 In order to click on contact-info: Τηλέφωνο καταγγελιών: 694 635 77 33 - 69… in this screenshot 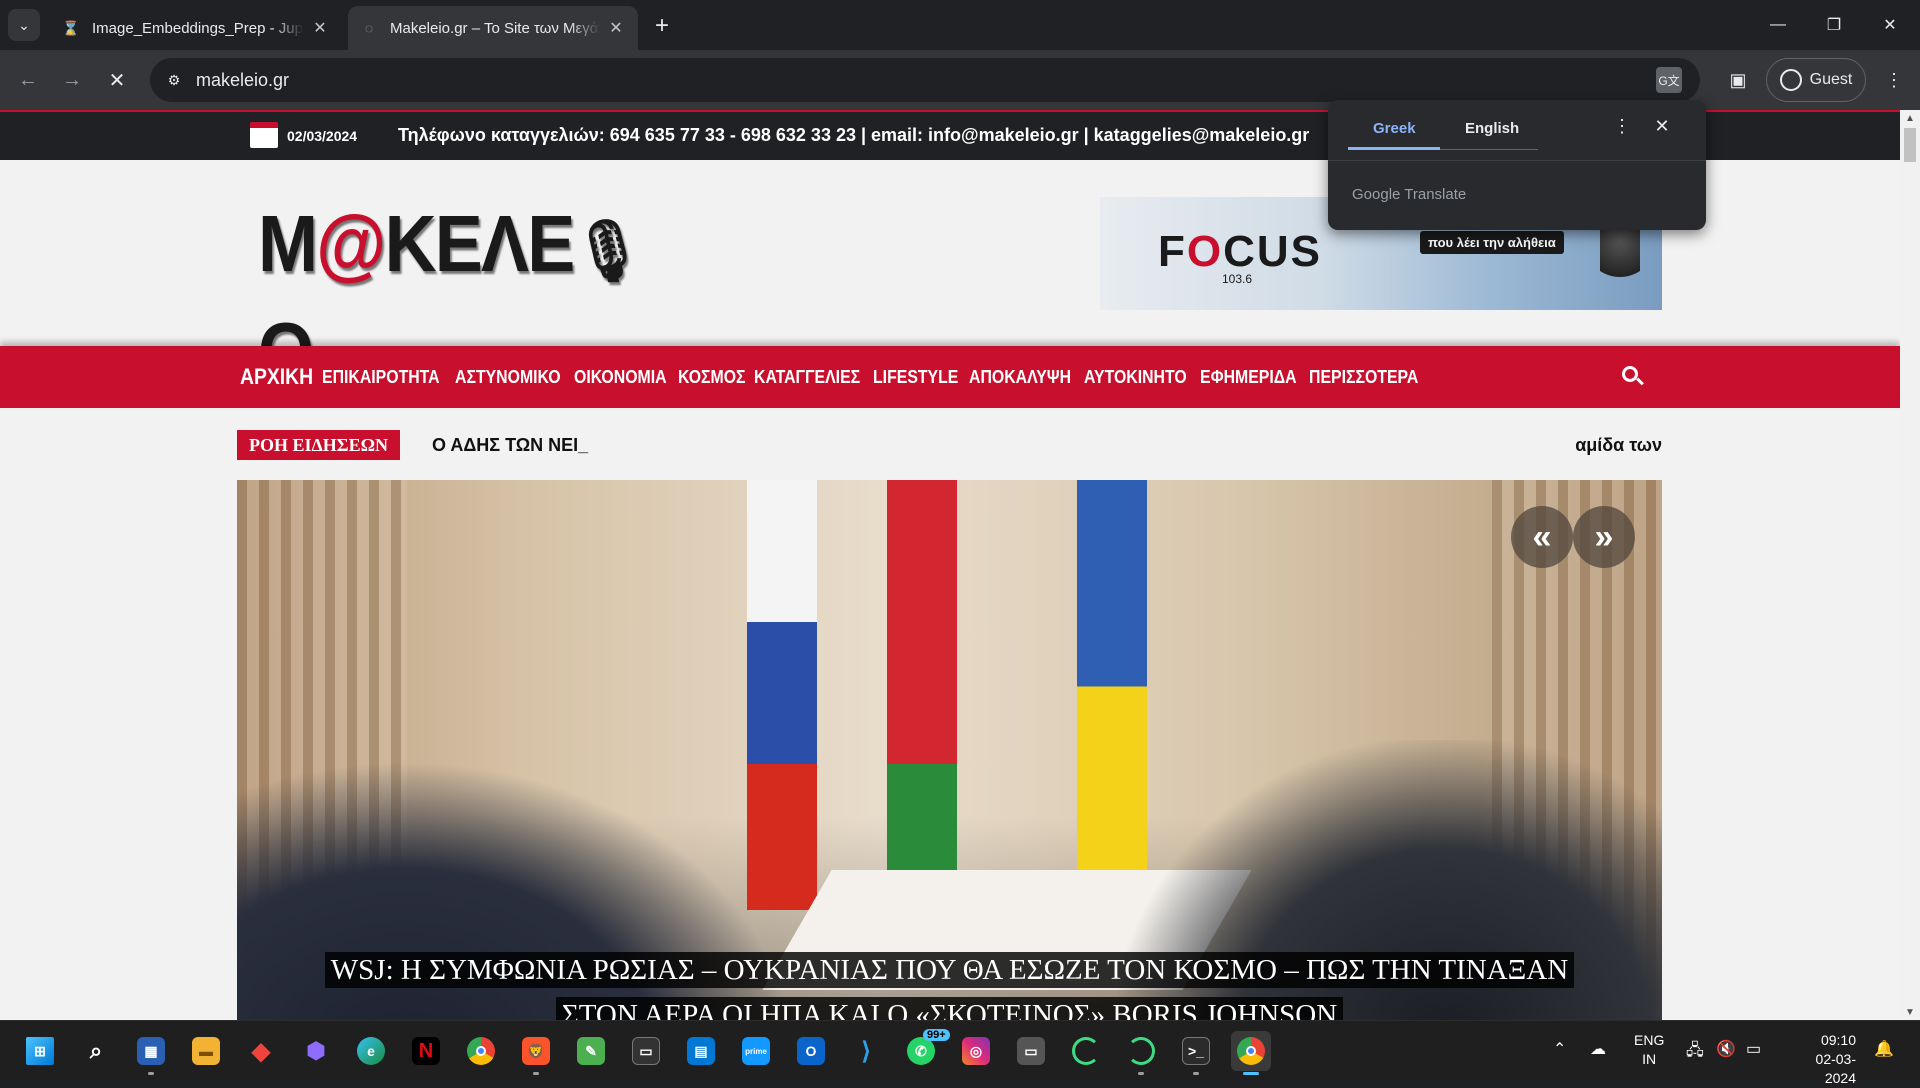, I will do `click(854, 135)`.